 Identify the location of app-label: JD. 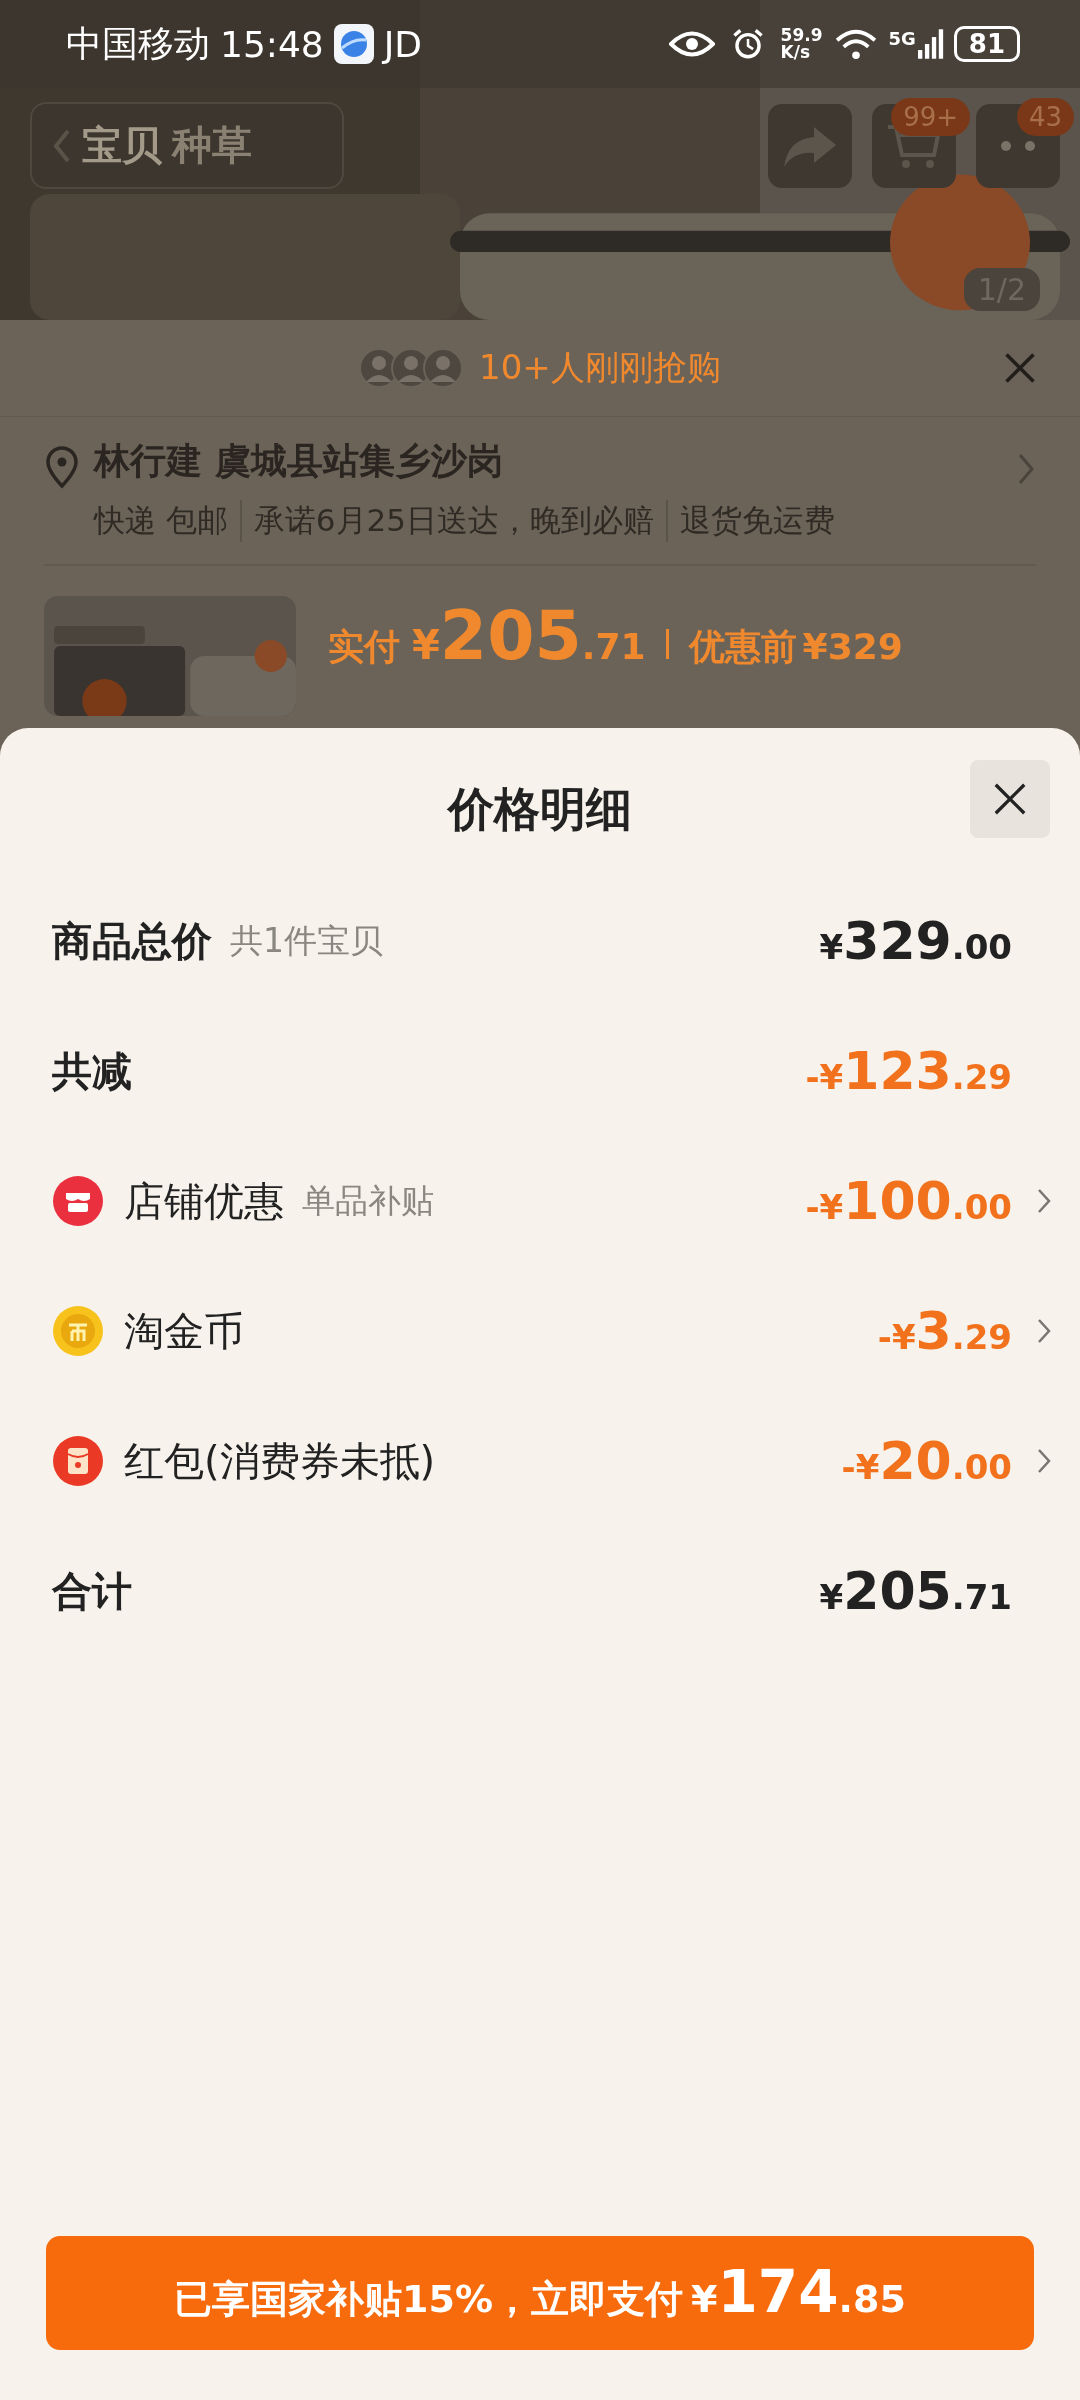
(403, 44).